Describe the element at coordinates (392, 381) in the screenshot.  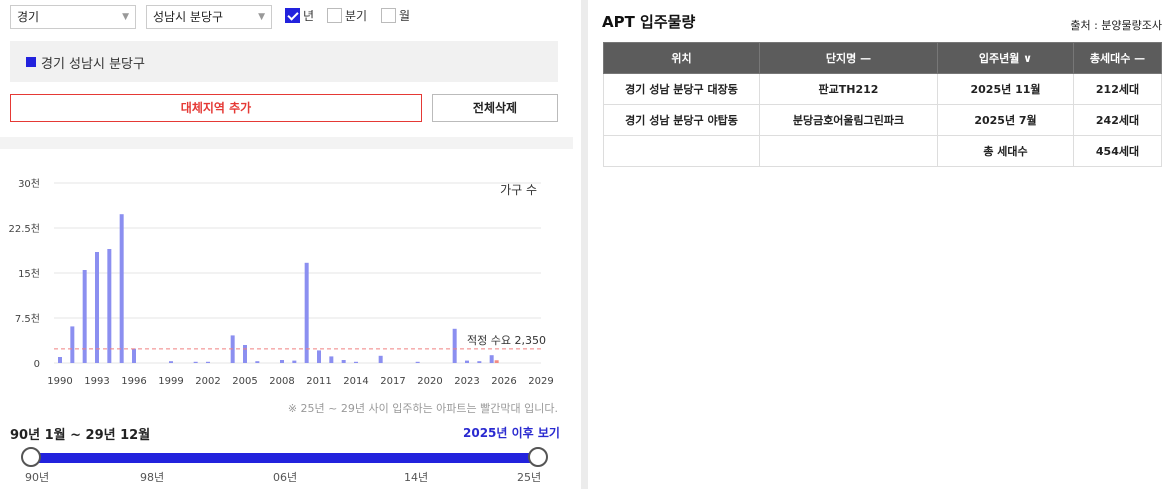
I see `x-tick-label: 2017` at that location.